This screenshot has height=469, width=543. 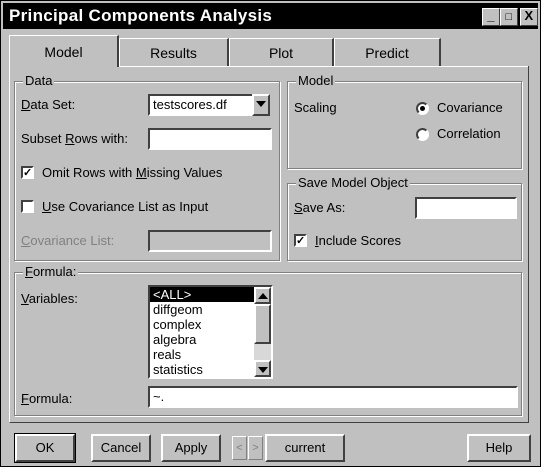 What do you see at coordinates (49, 298) in the screenshot?
I see `variables-label: Variables:` at bounding box center [49, 298].